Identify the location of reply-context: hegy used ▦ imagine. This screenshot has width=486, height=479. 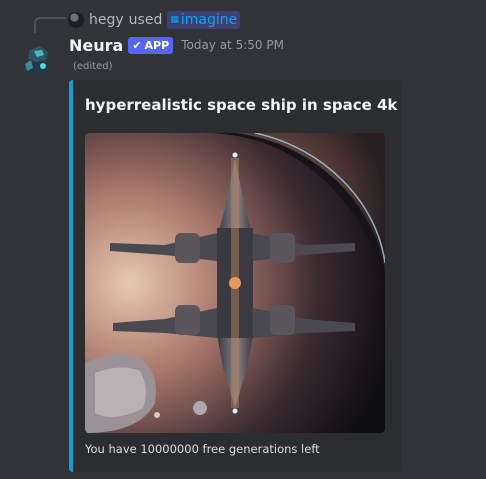
(154, 20).